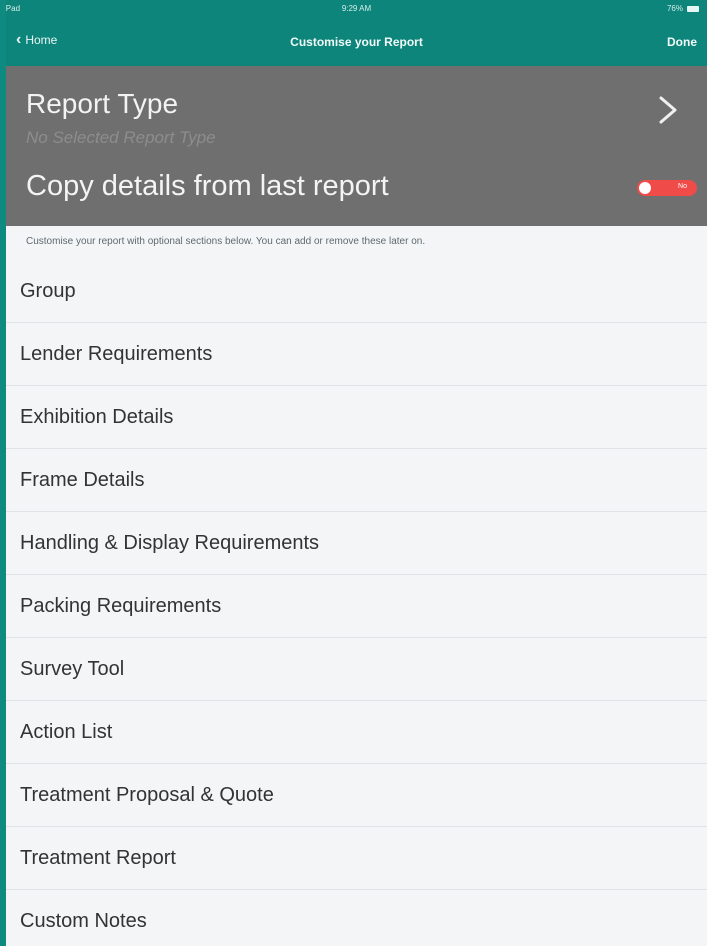 This screenshot has height=946, width=707. What do you see at coordinates (667, 188) in the screenshot?
I see `copy-details-toggle: No` at bounding box center [667, 188].